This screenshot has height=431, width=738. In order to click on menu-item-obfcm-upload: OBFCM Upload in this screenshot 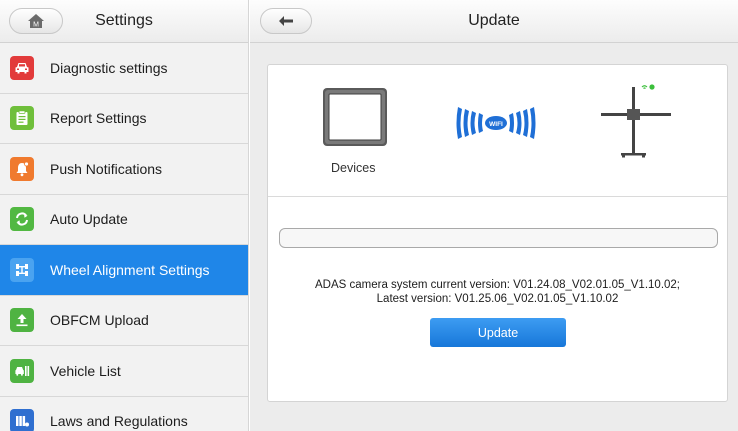, I will do `click(124, 320)`.